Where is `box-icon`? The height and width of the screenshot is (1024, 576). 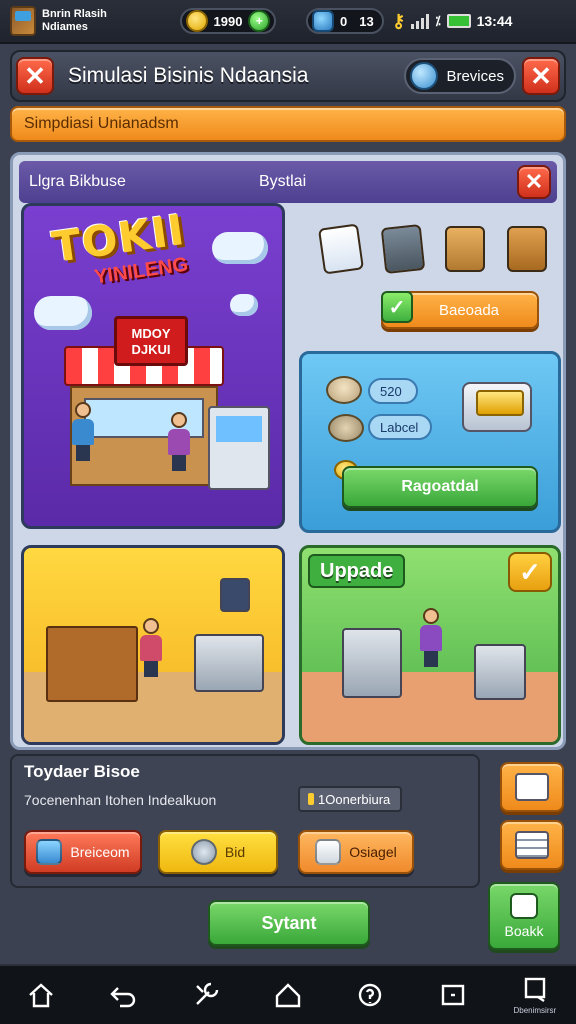
box-icon is located at coordinates (465, 249).